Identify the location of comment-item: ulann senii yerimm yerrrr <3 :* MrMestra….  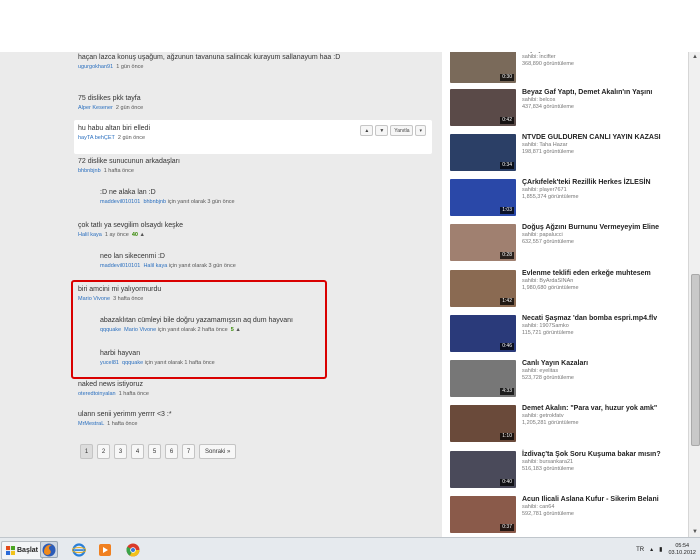
(254, 419).